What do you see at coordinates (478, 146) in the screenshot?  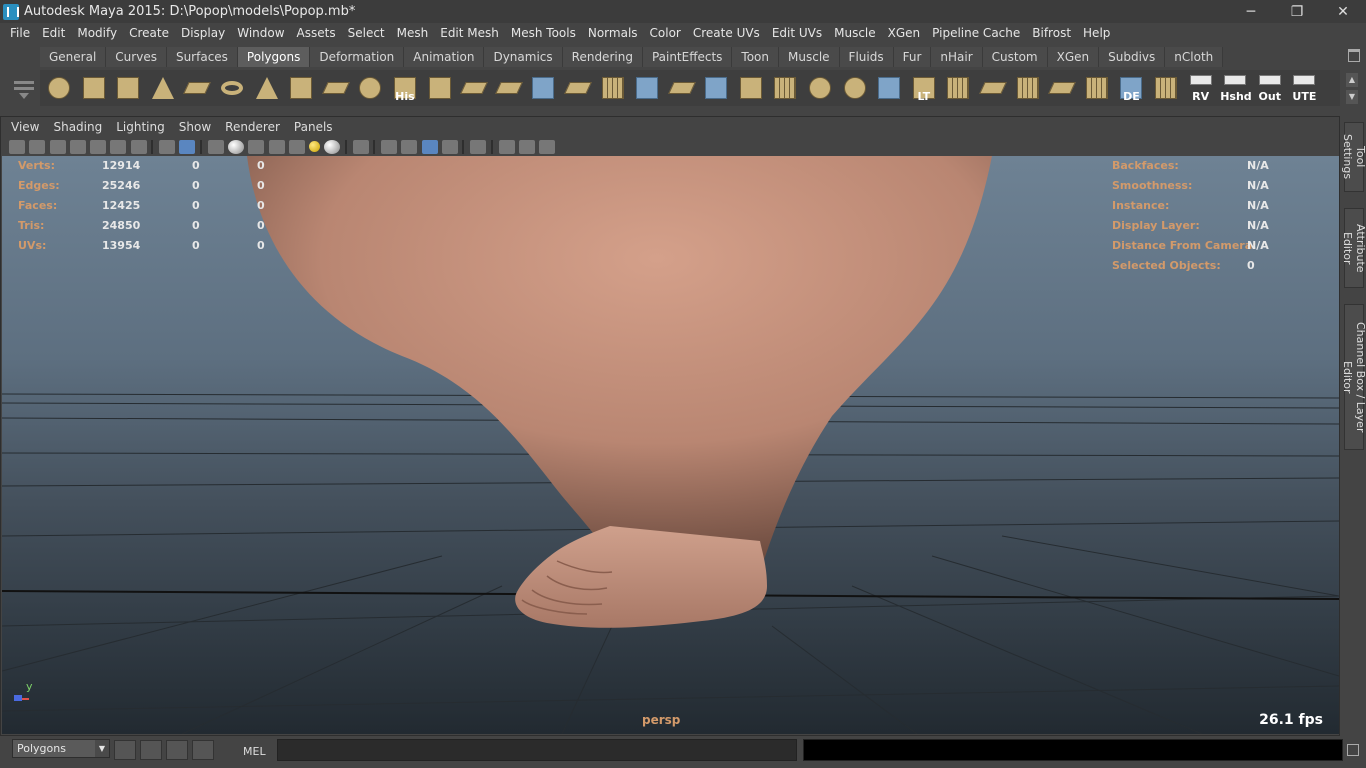 I see `selection-highlight-icon` at bounding box center [478, 146].